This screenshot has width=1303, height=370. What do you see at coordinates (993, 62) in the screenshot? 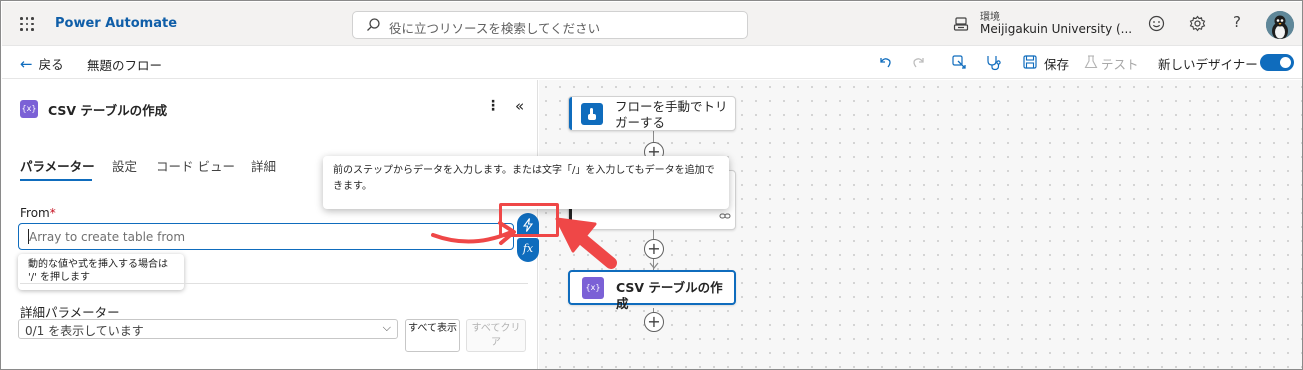
I see `stethoscope-icon` at bounding box center [993, 62].